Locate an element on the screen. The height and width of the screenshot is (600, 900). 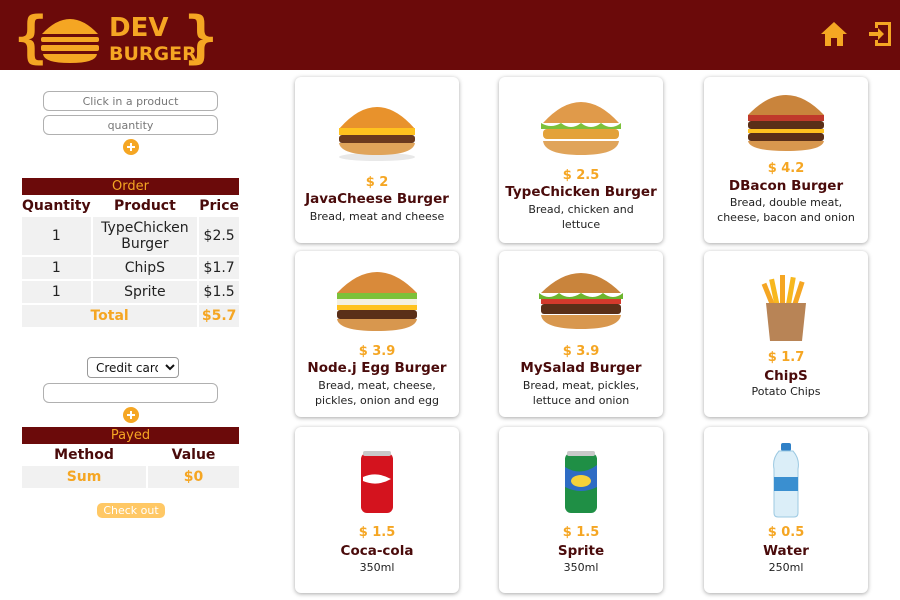
order-row-product: Sprite is located at coordinates (145, 292).